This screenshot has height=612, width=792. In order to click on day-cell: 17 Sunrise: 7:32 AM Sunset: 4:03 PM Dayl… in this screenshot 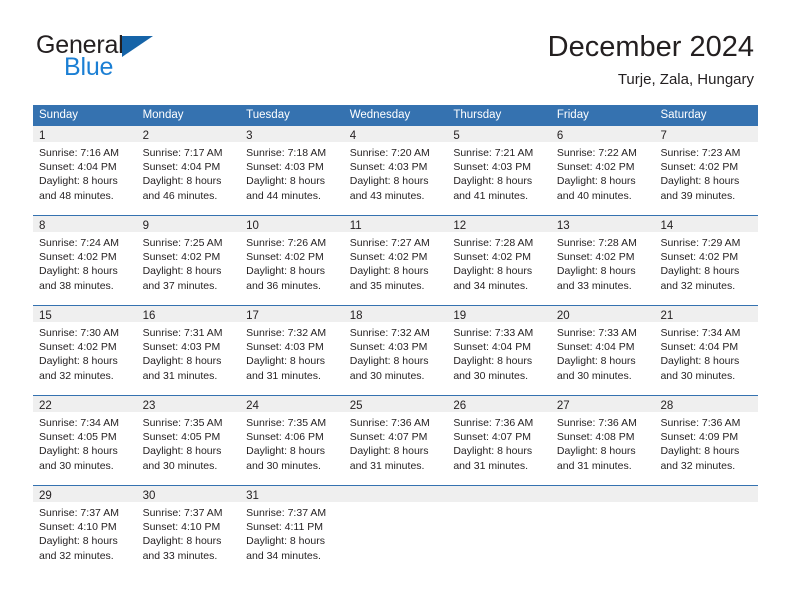, I will do `click(292, 350)`.